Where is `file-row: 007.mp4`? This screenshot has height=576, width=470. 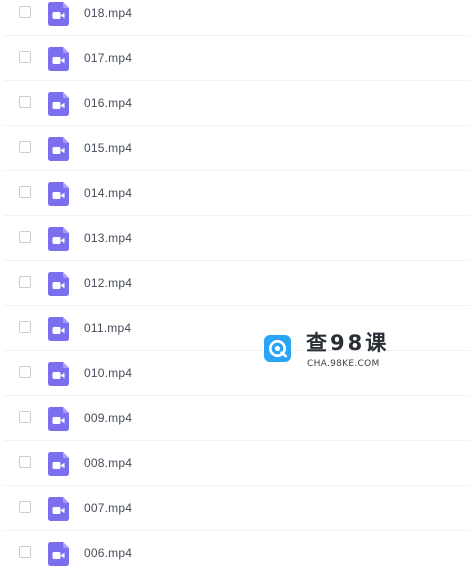 file-row: 007.mp4 is located at coordinates (237, 508).